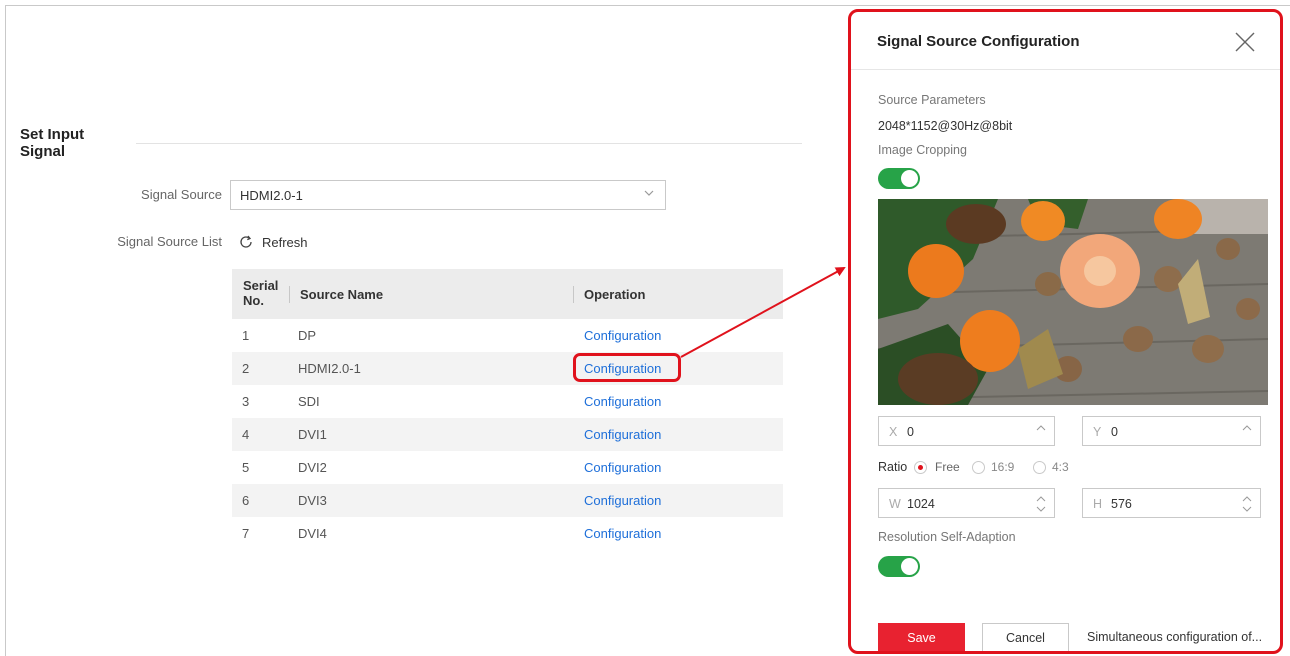 The height and width of the screenshot is (656, 1290). What do you see at coordinates (1245, 42) in the screenshot?
I see `close-icon` at bounding box center [1245, 42].